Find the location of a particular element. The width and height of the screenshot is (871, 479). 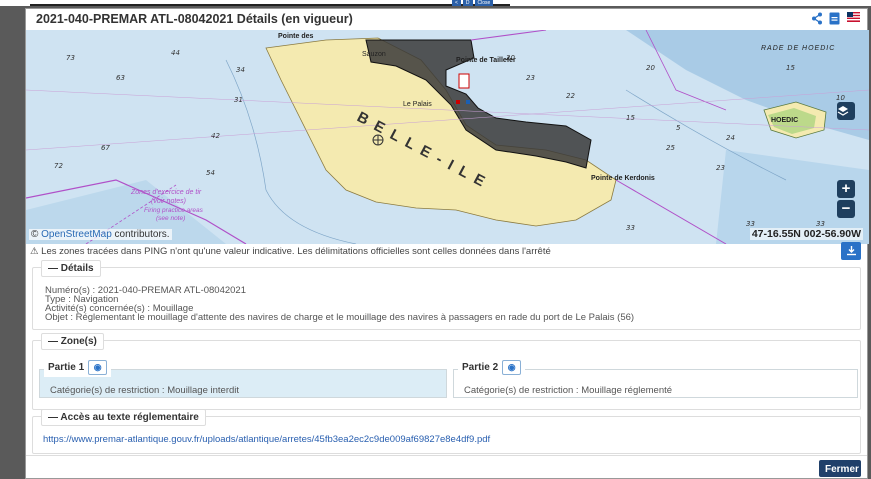

part-1-title: Partie 1 is located at coordinates (66, 368).